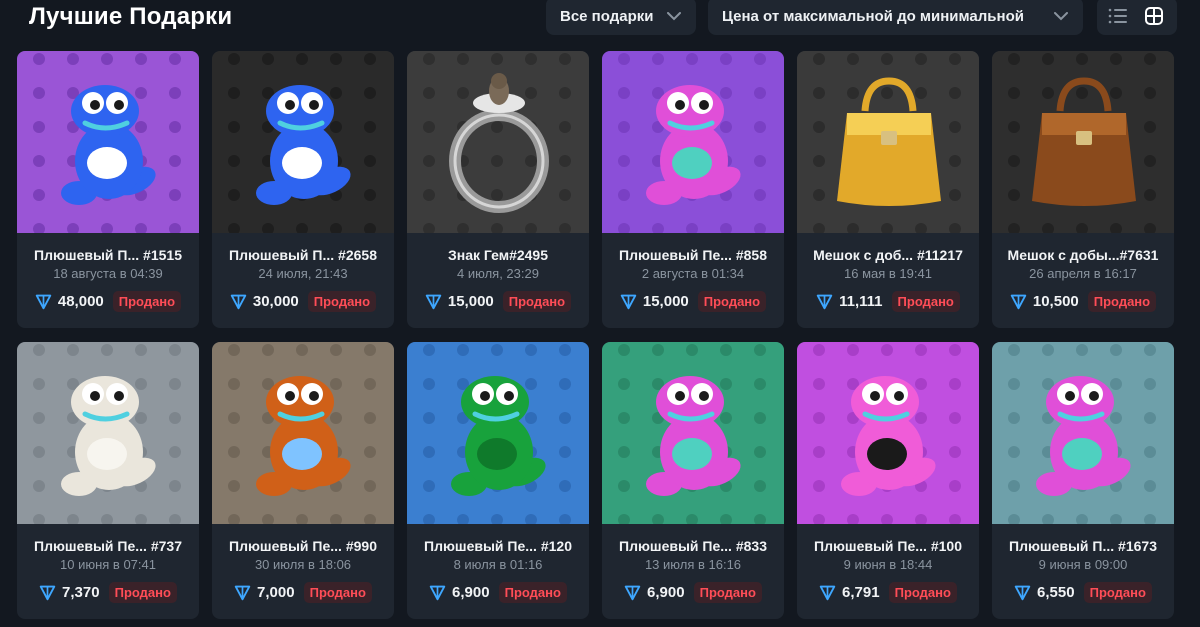 This screenshot has width=1200, height=627. Describe the element at coordinates (276, 592) in the screenshot. I see `gift-price: 7,000` at that location.